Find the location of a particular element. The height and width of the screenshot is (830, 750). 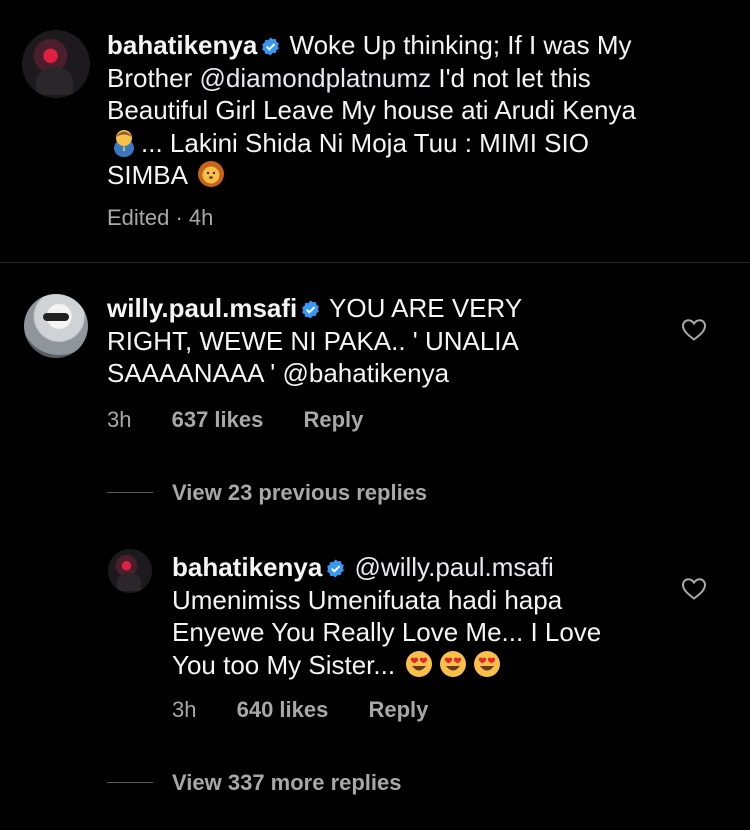

caption-line2a: Brother is located at coordinates (153, 77).